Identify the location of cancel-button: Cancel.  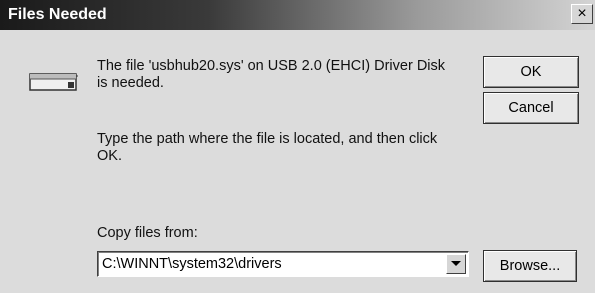
(531, 108).